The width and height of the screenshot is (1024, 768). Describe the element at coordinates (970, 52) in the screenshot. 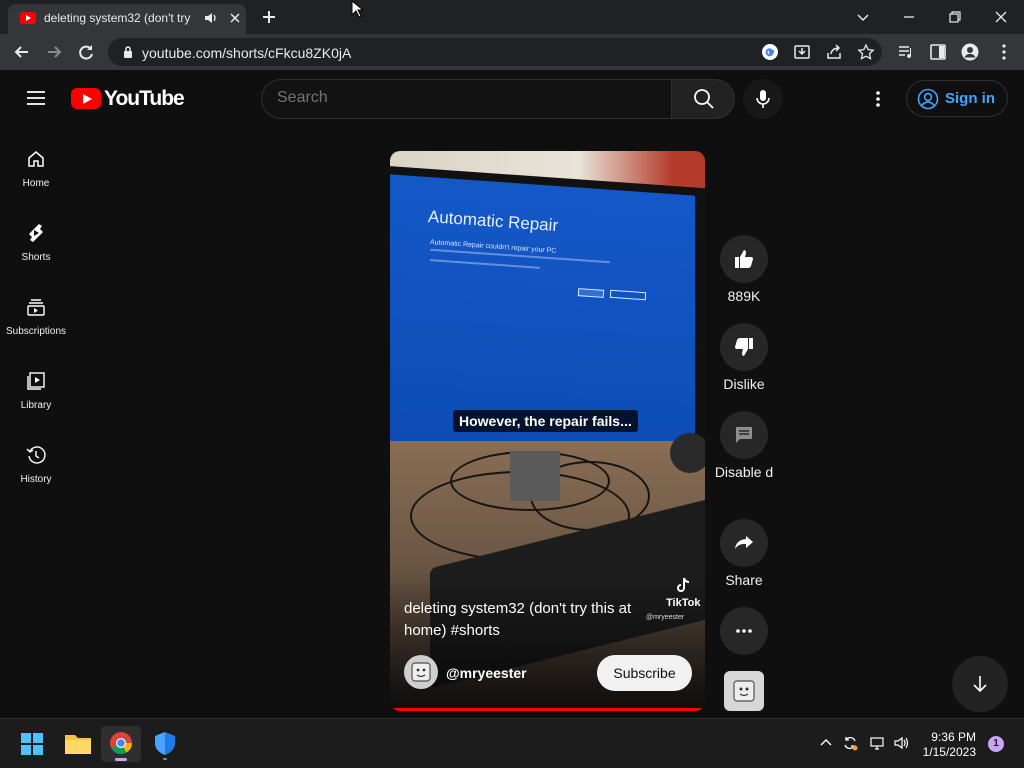

I see `profile-icon` at that location.